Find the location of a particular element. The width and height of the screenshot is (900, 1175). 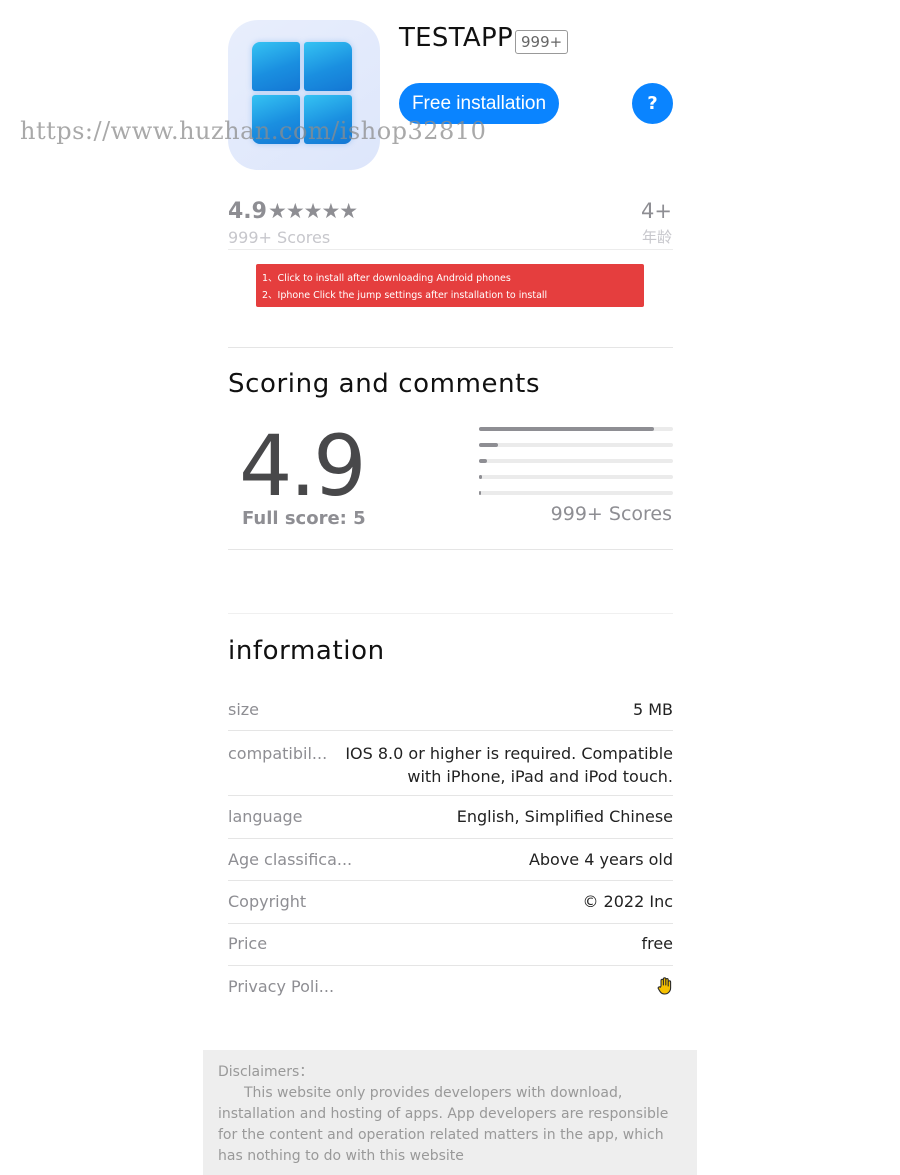

info-label: Price is located at coordinates (248, 943).